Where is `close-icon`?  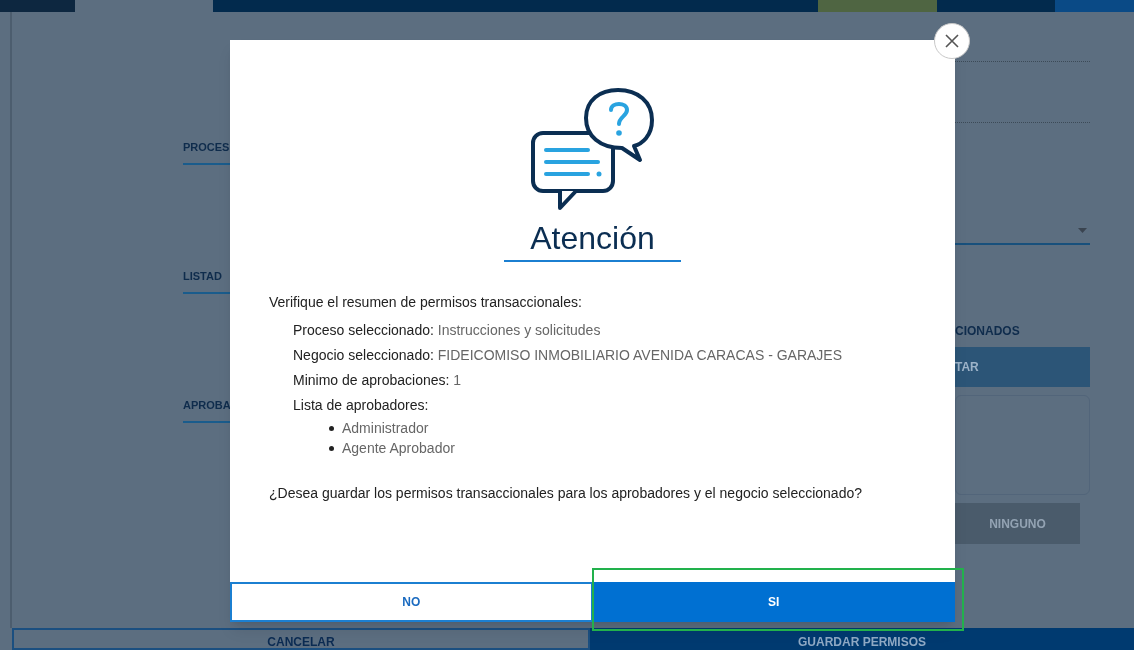
close-icon is located at coordinates (952, 41).